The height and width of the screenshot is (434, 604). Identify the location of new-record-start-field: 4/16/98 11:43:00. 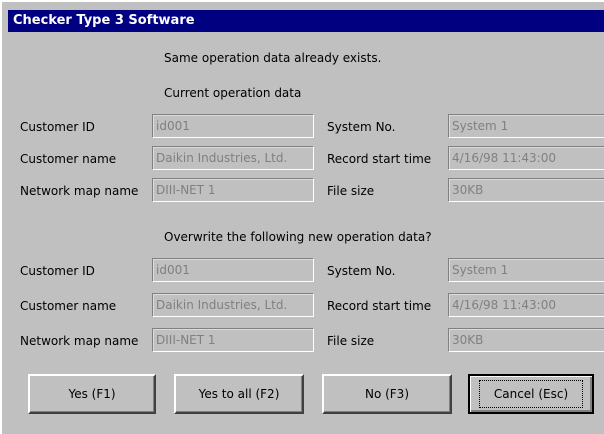
(526, 305).